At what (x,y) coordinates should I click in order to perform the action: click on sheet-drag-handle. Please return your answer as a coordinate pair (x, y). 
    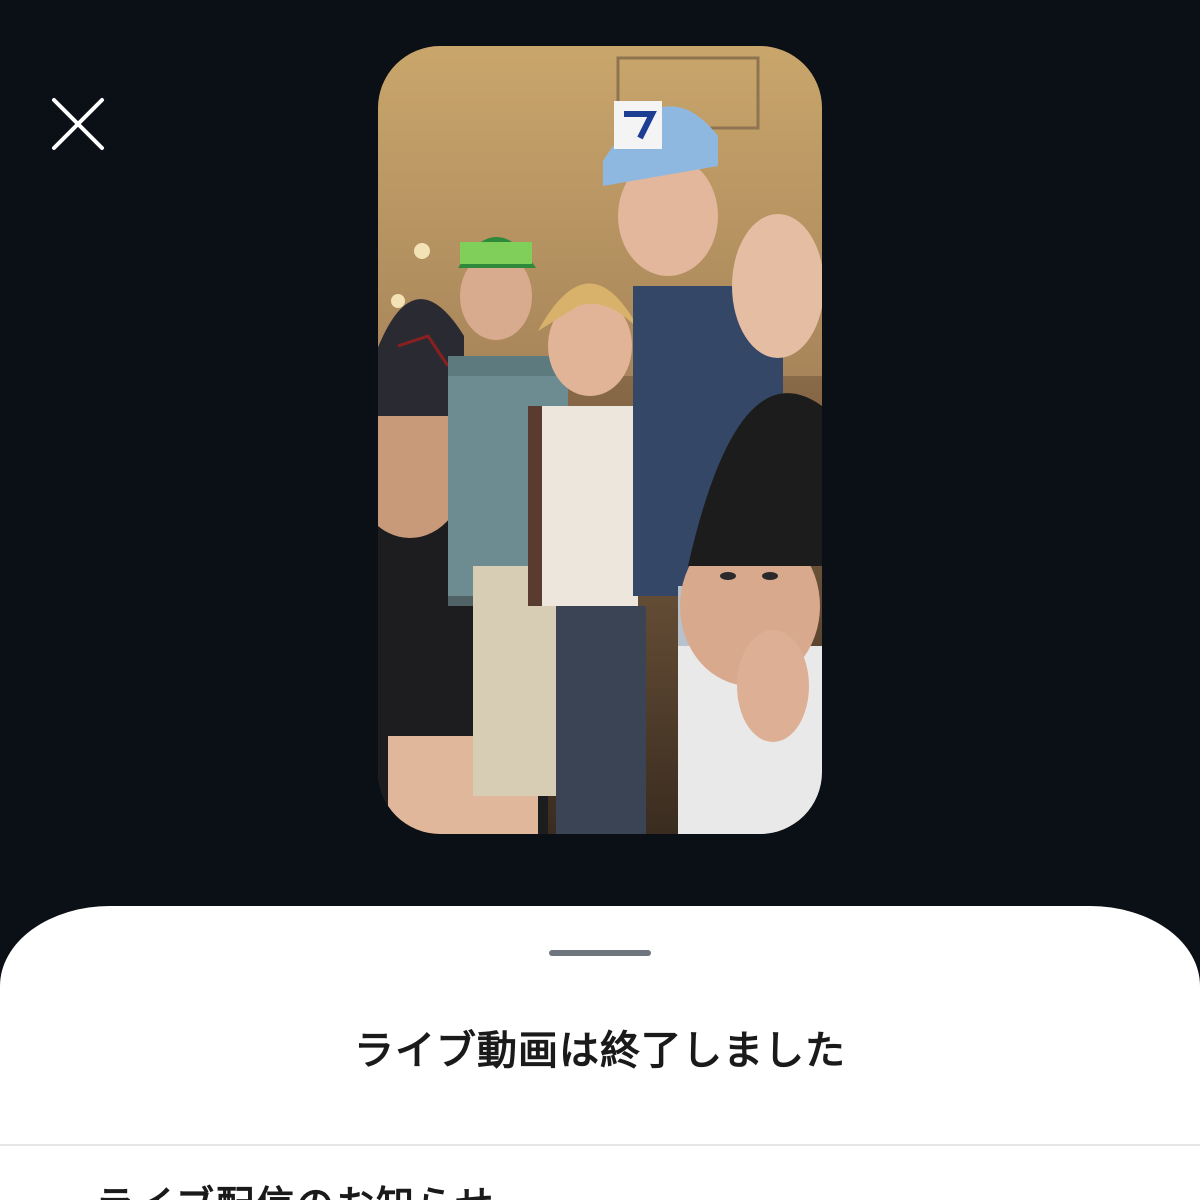
    Looking at the image, I should click on (600, 953).